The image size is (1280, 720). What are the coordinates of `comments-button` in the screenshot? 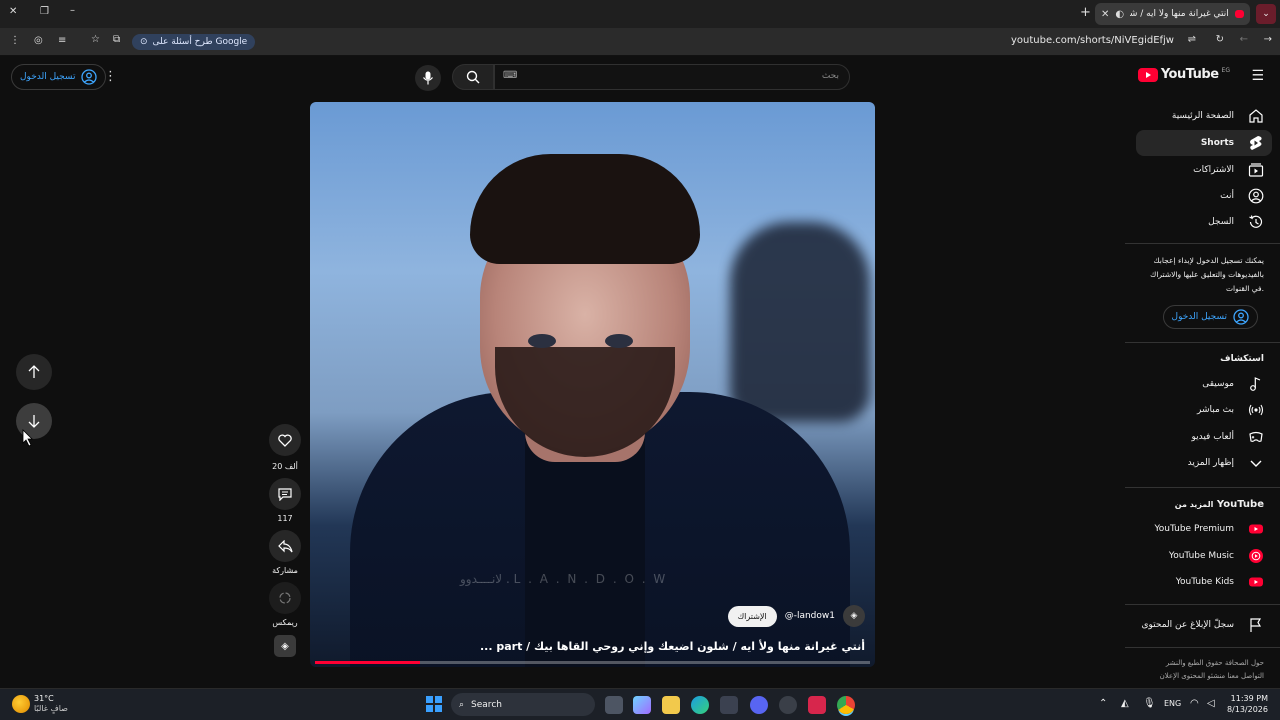 It's located at (285, 494).